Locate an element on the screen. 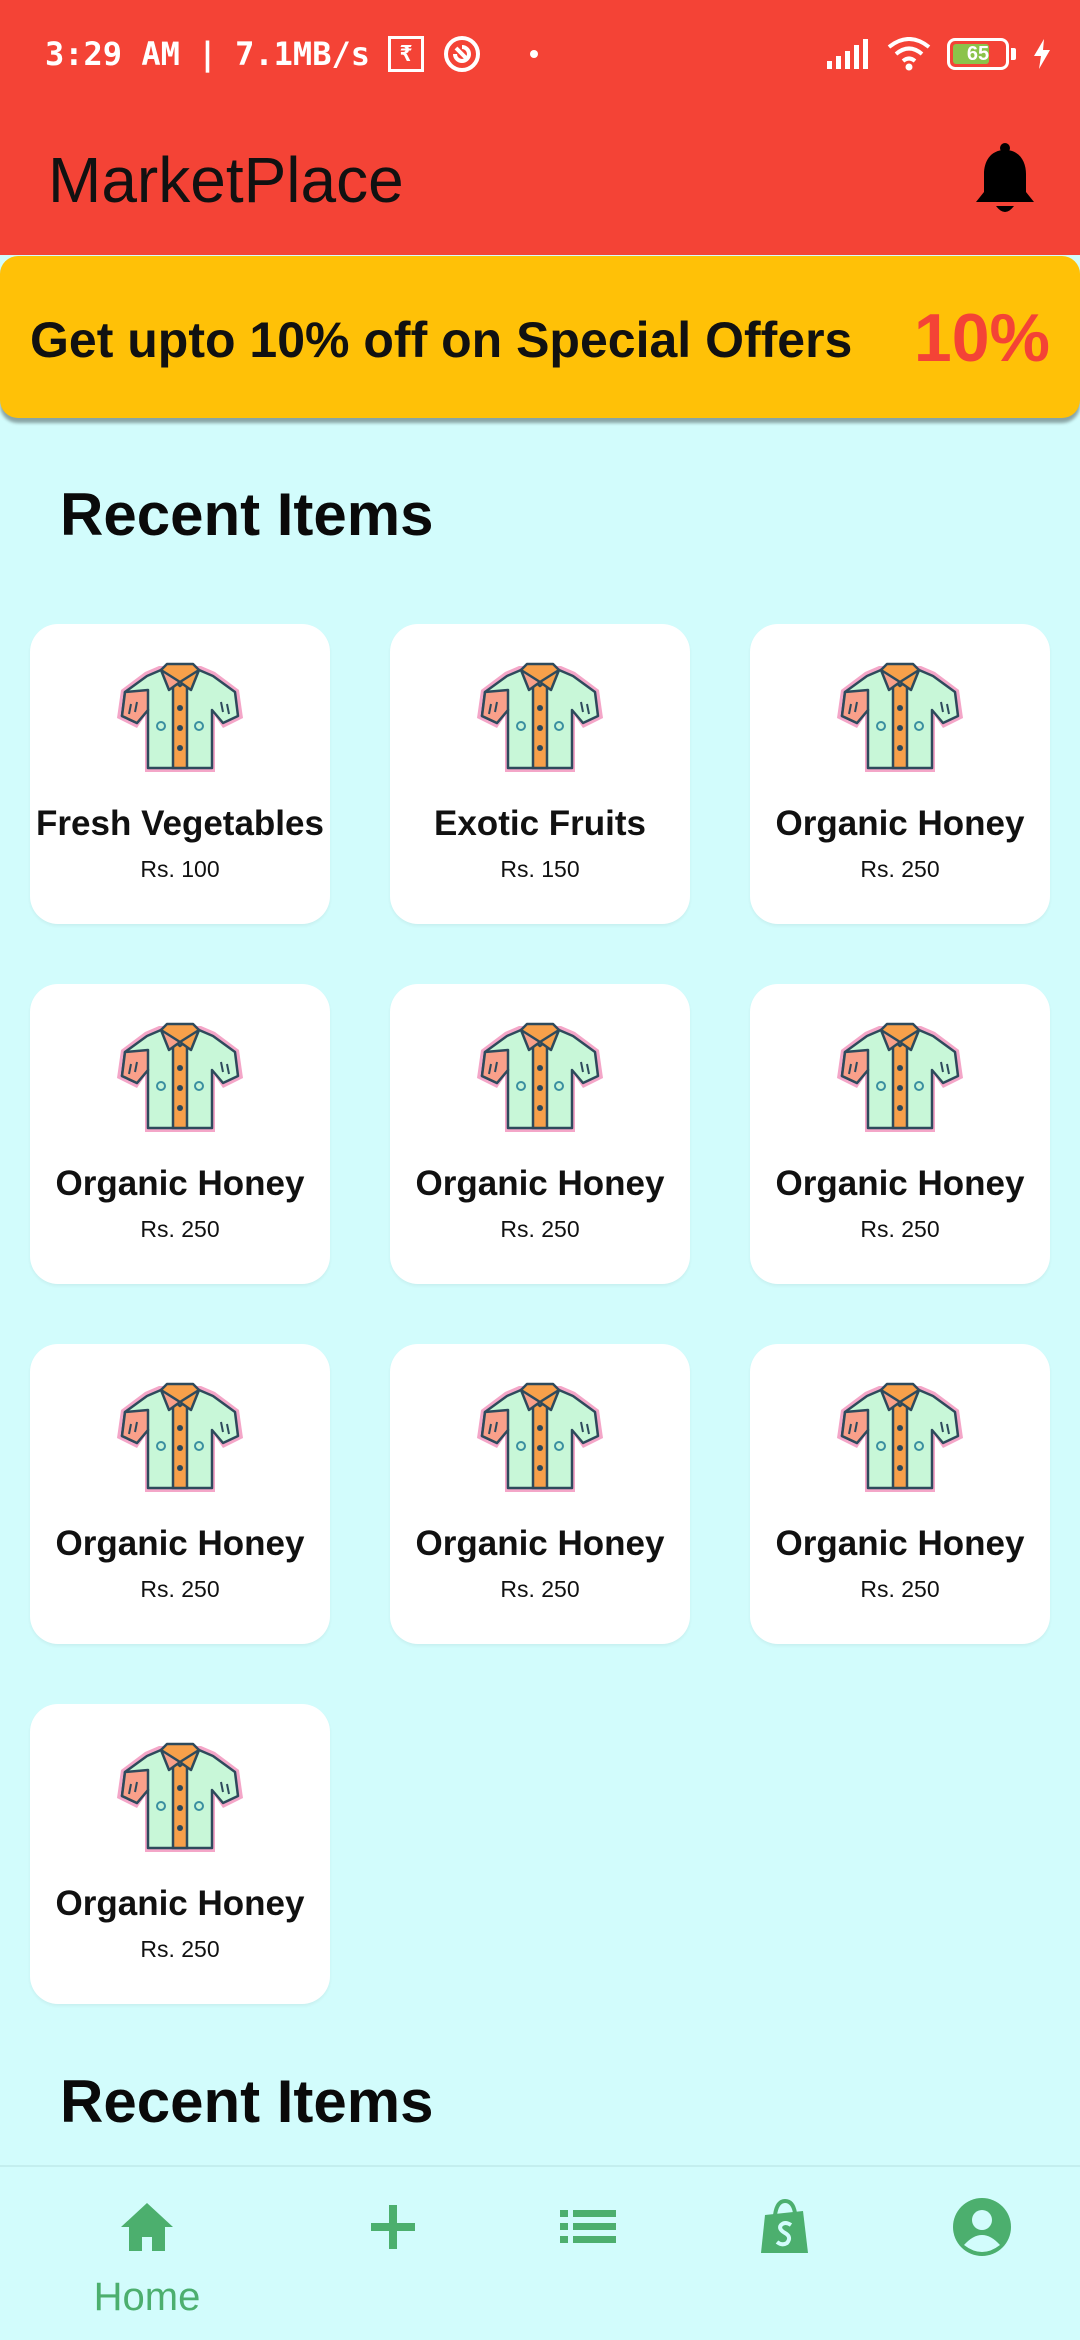  battery-level: 65 is located at coordinates (978, 53).